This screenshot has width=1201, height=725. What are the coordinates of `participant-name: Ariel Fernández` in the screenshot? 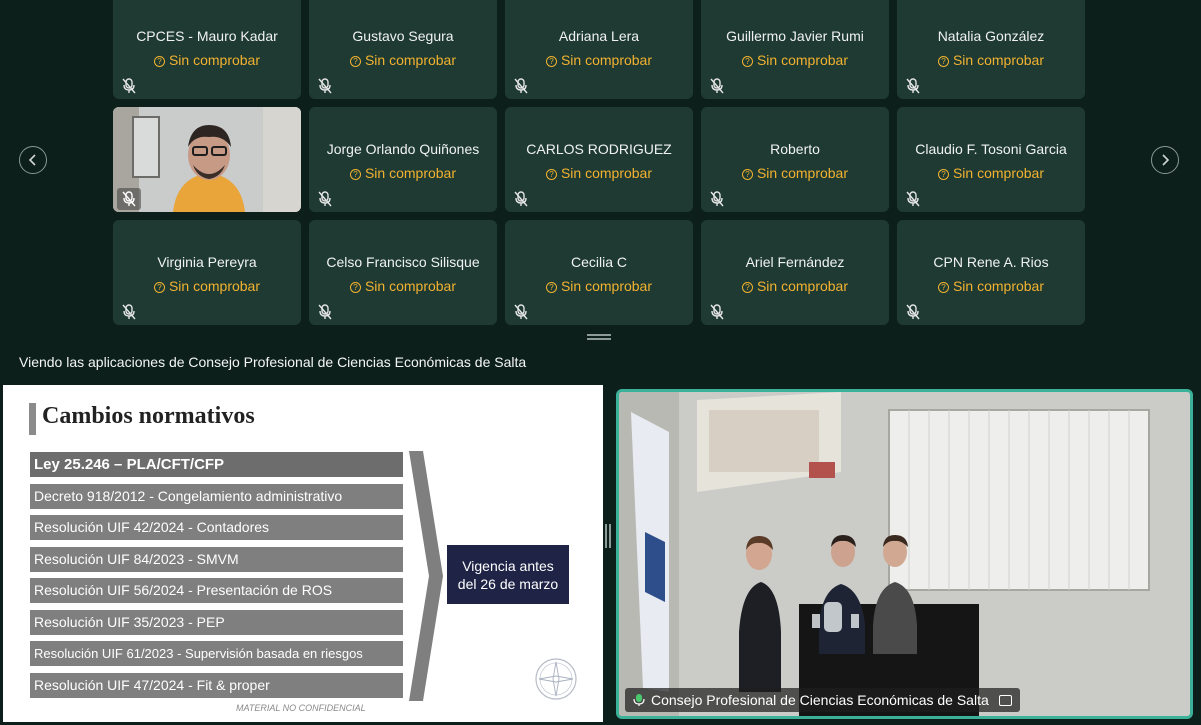 It's located at (795, 262).